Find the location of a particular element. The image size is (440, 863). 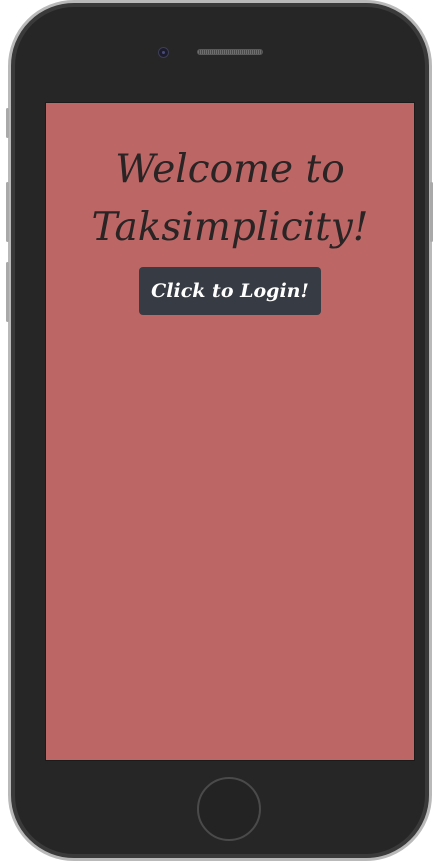

welcome-heading: Welcome to Taksimplicity! is located at coordinates (230, 198).